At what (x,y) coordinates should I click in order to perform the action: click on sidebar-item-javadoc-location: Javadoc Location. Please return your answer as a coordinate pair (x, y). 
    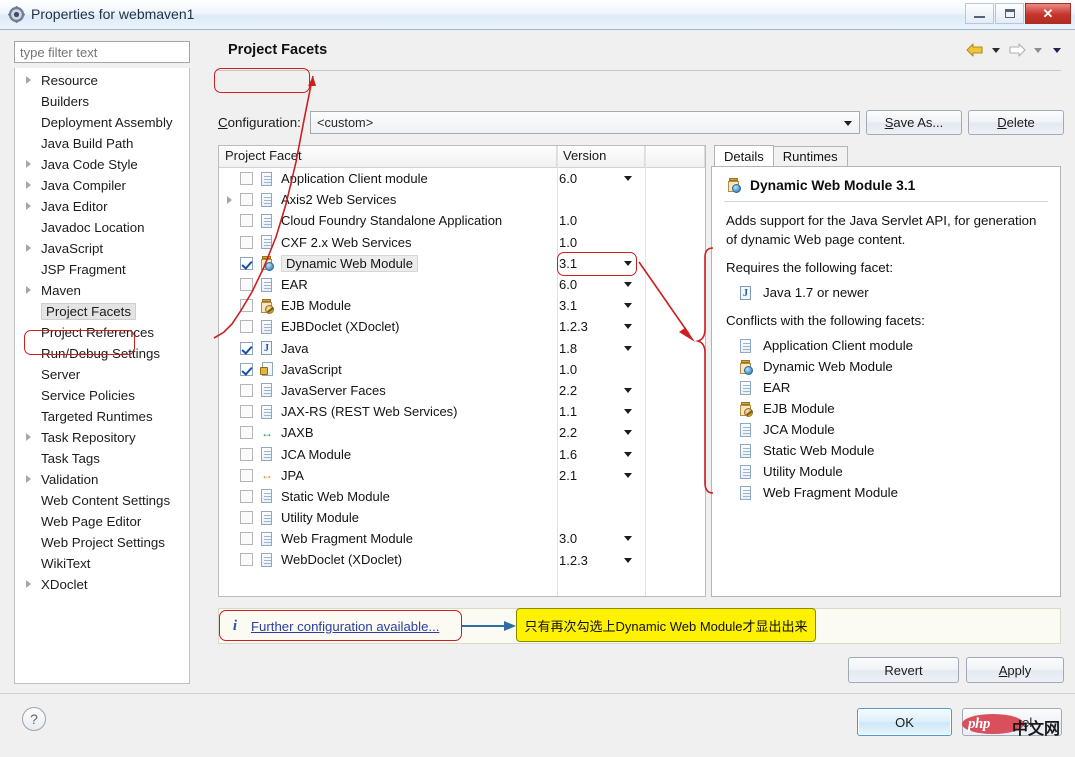
    Looking at the image, I should click on (102, 227).